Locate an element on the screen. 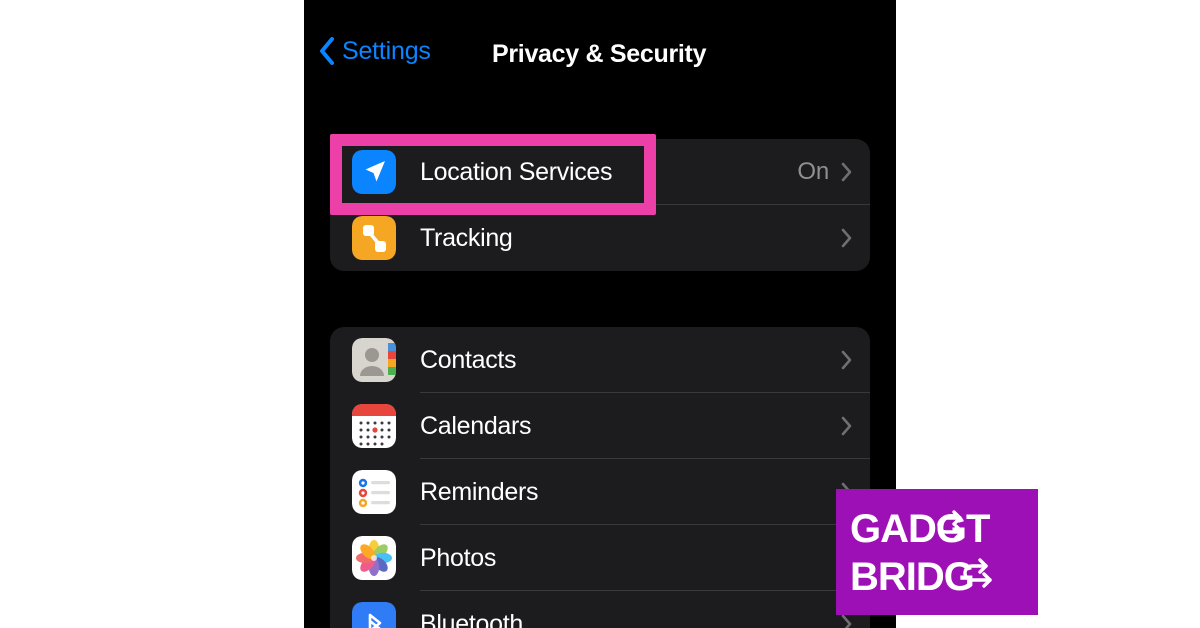 The width and height of the screenshot is (1200, 628). row-reminders: Reminders is located at coordinates (600, 492).